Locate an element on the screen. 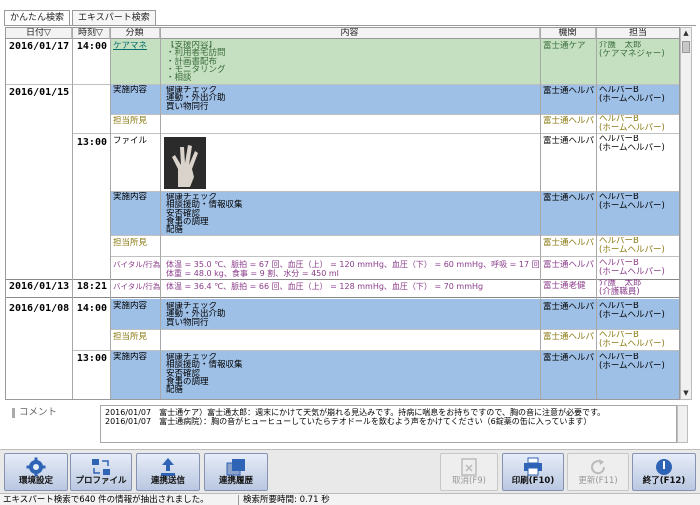  row-date: 2016/01/13 is located at coordinates (39, 286).